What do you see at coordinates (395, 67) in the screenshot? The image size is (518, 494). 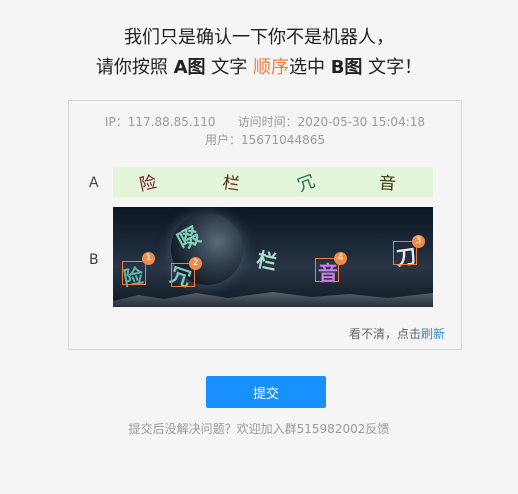 I see `instruction-suffix: 文字！` at bounding box center [395, 67].